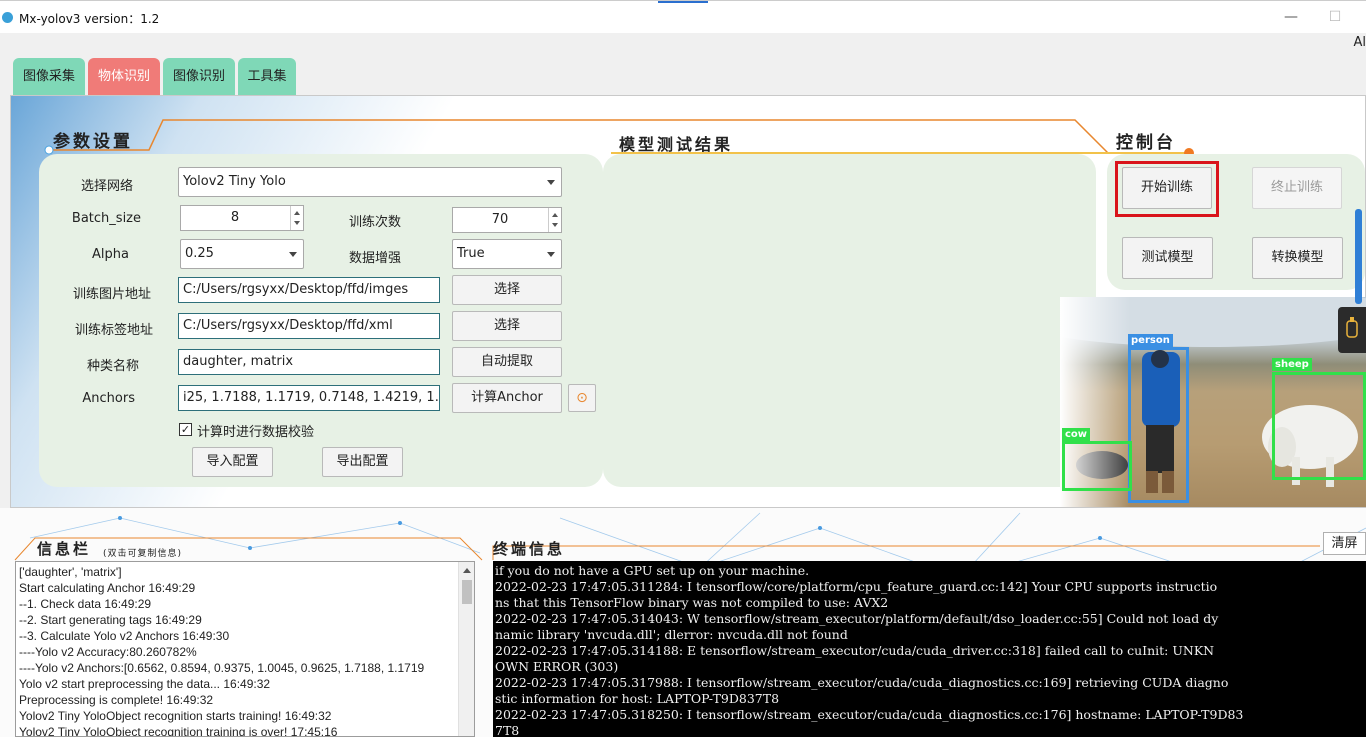 This screenshot has height=737, width=1366. I want to click on alpha-select: 0.25, so click(242, 254).